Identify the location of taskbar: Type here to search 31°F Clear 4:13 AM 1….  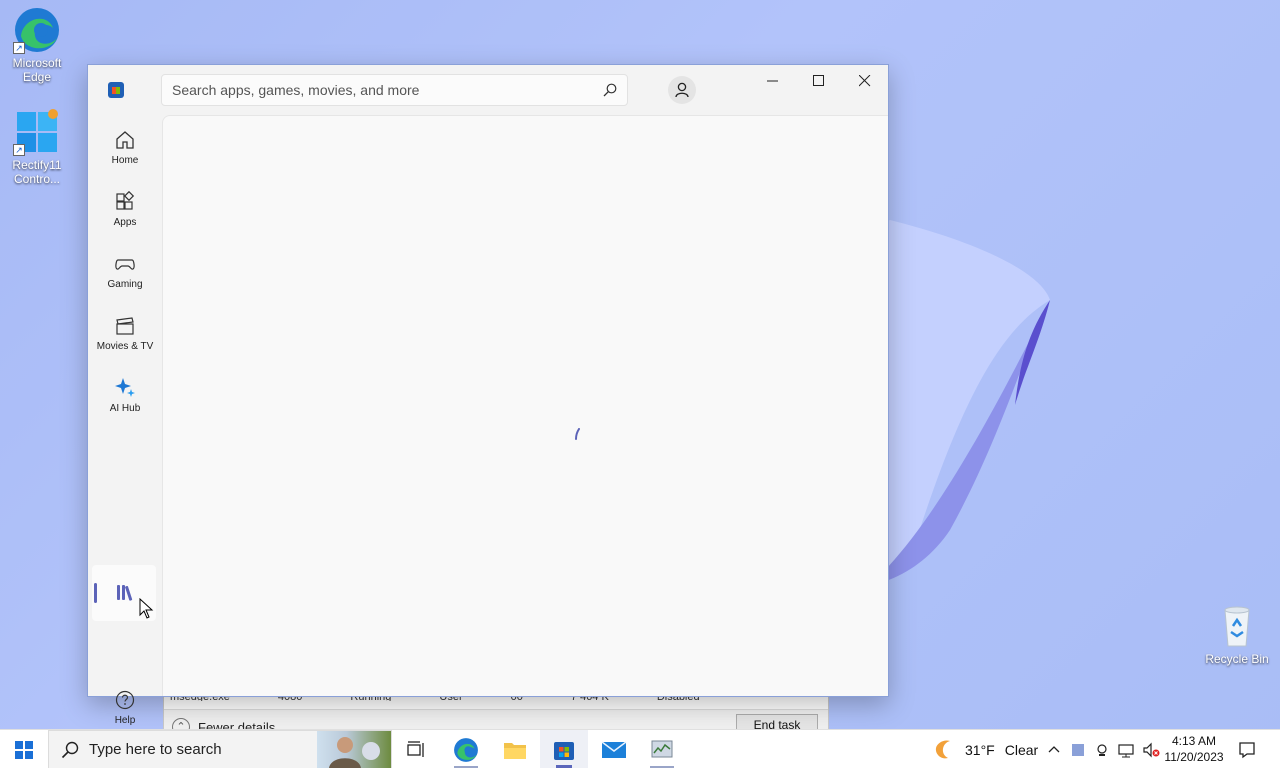
(640, 748).